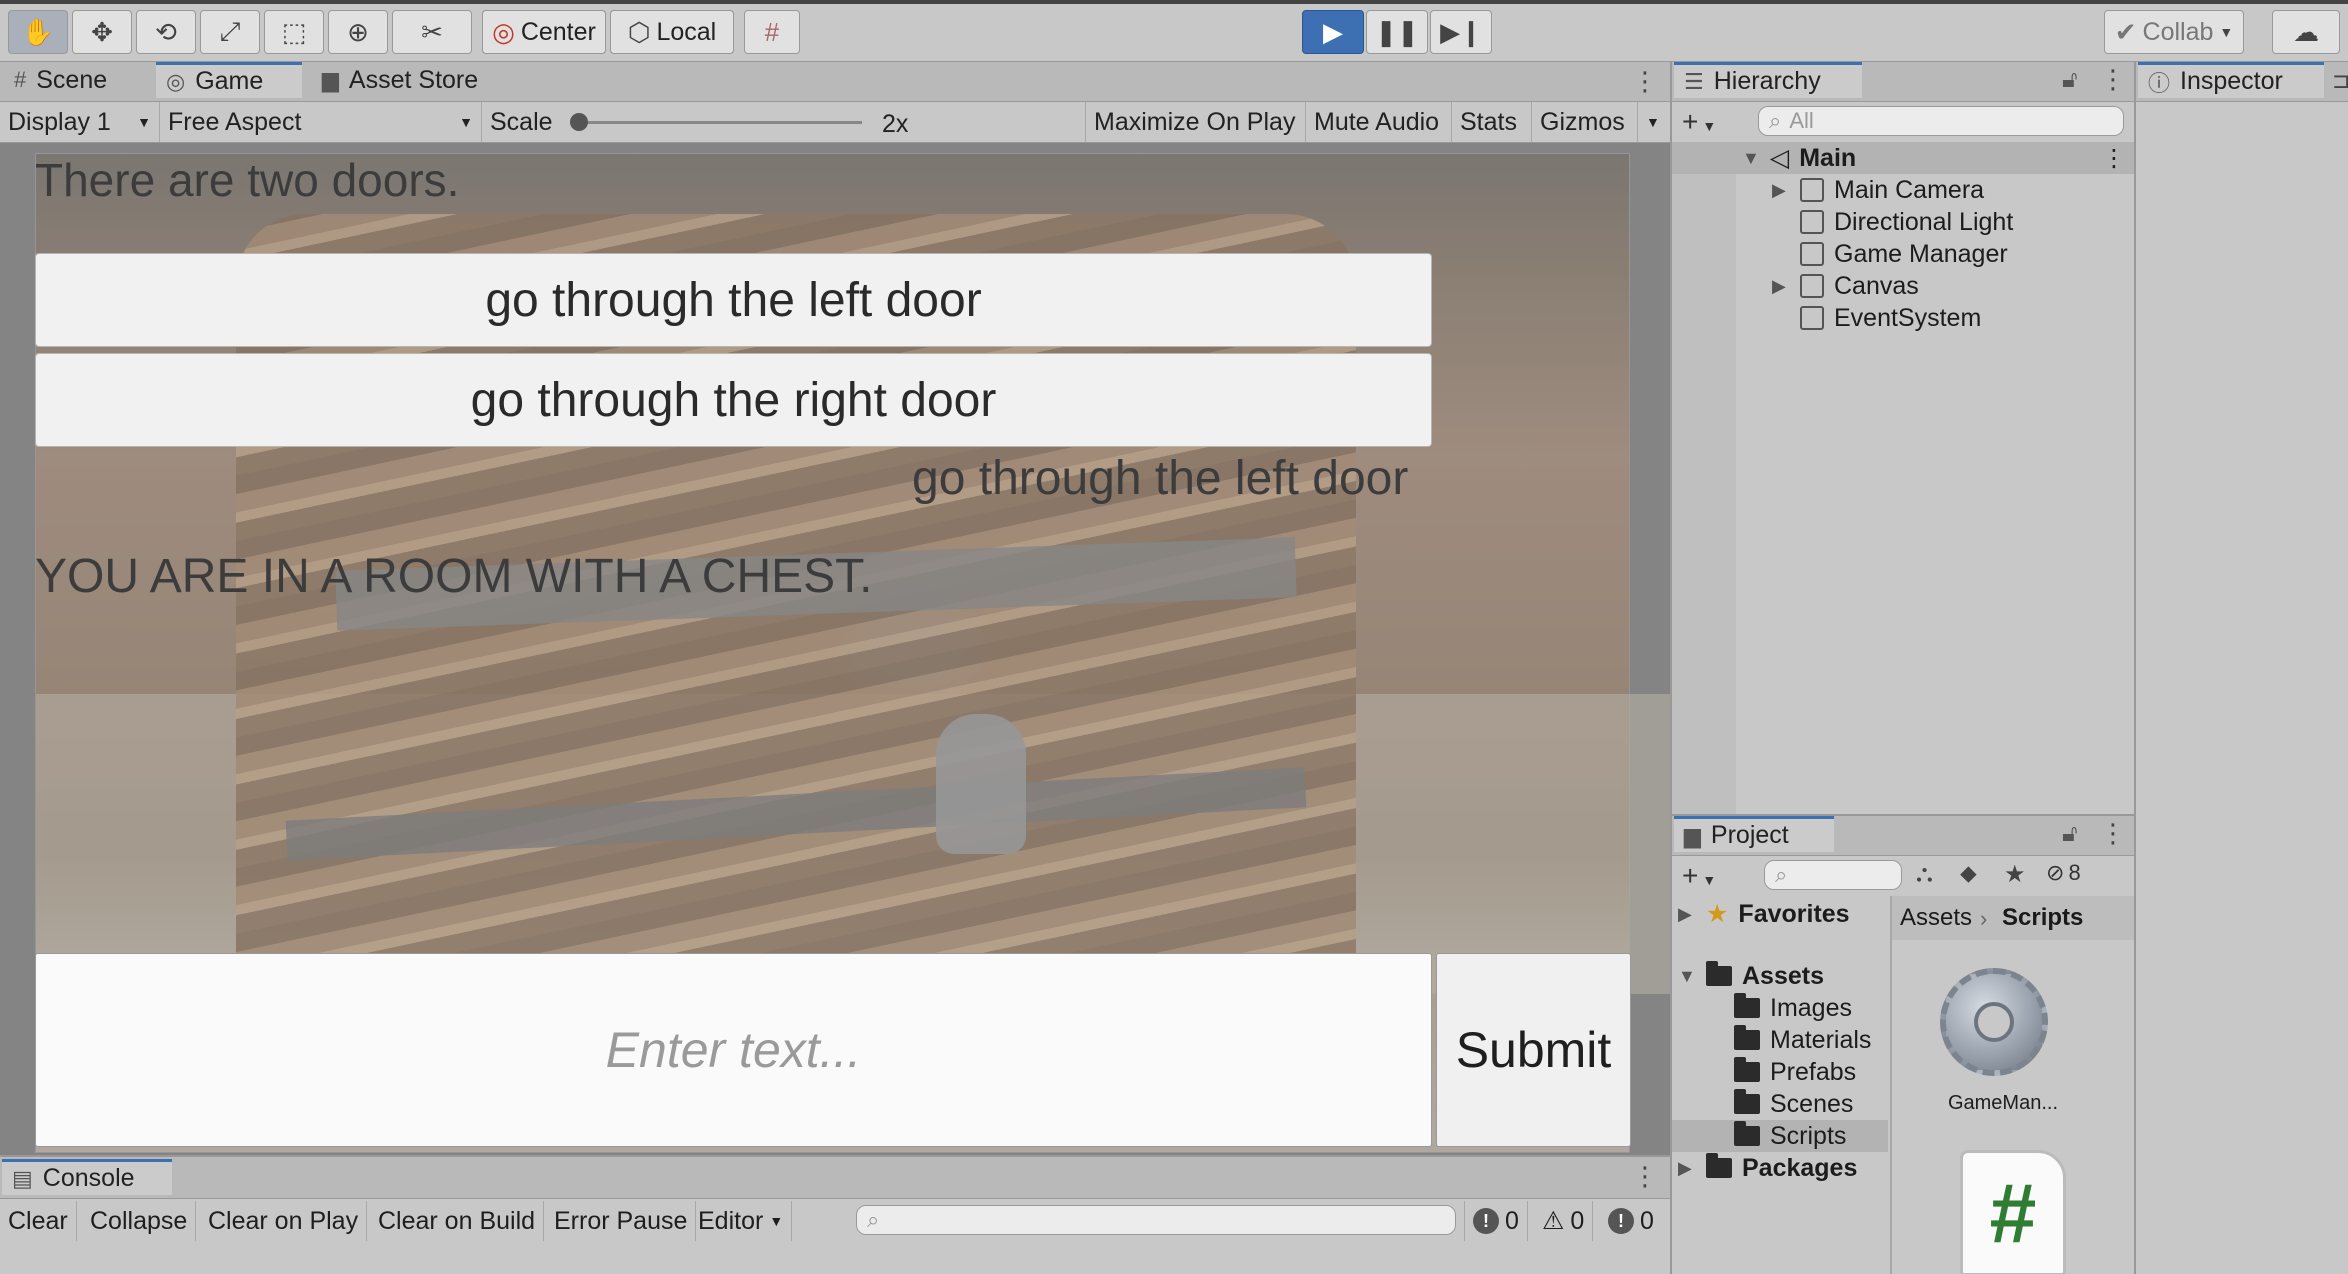 The width and height of the screenshot is (2348, 1274). Describe the element at coordinates (1699, 122) in the screenshot. I see `add-object-button: + ▼` at that location.